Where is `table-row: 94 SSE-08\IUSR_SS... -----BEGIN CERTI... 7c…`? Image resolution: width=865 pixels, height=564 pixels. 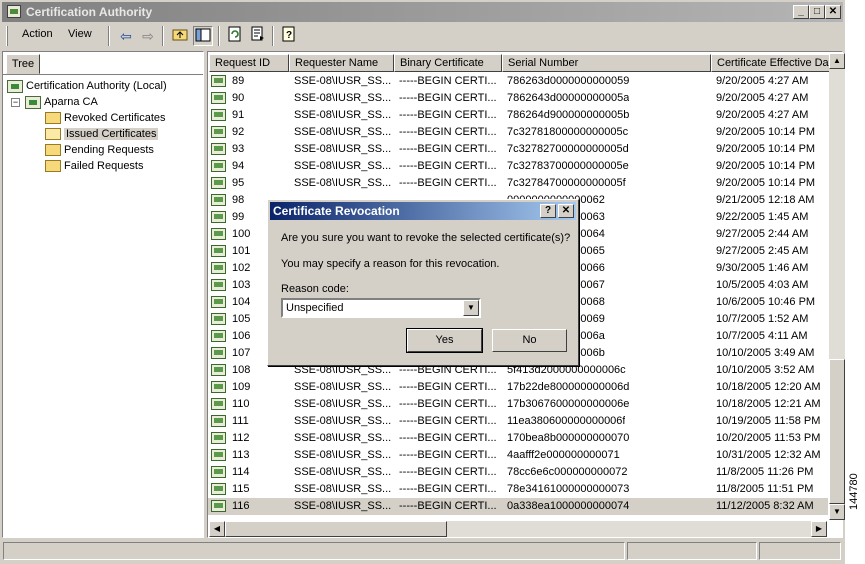 table-row: 94 SSE-08\IUSR_SS... -----BEGIN CERTI... 7c… is located at coordinates (518, 166).